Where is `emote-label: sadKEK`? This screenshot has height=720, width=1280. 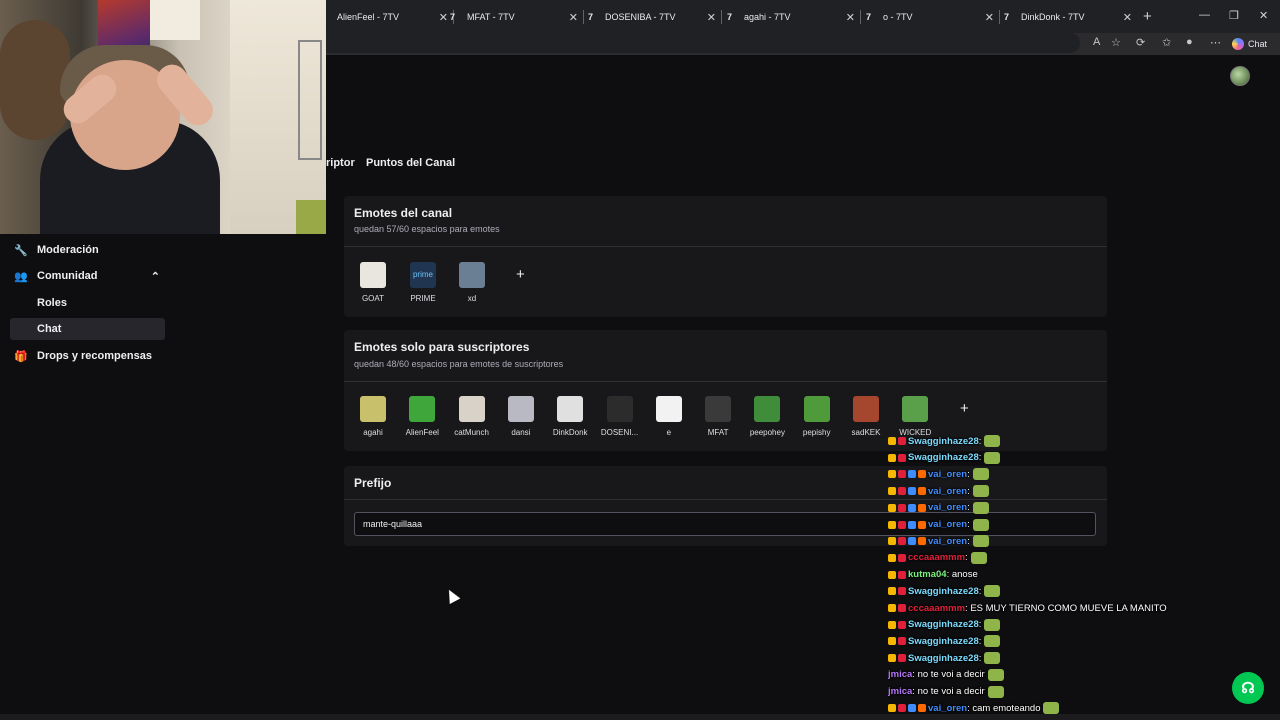 emote-label: sadKEK is located at coordinates (866, 432).